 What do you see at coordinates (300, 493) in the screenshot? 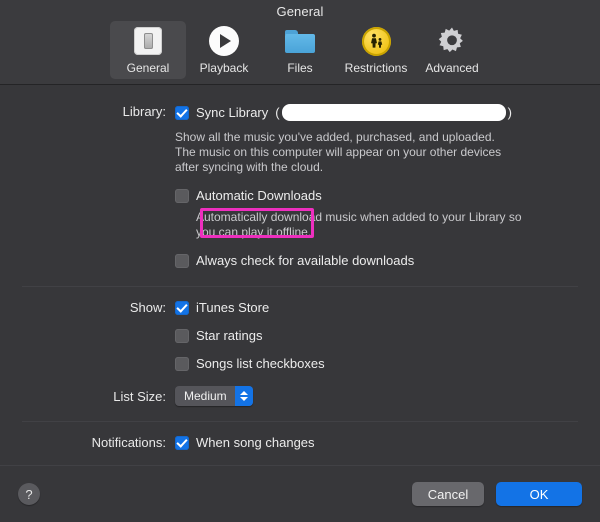
I see `dialog-footer: ? Cancel OK` at bounding box center [300, 493].